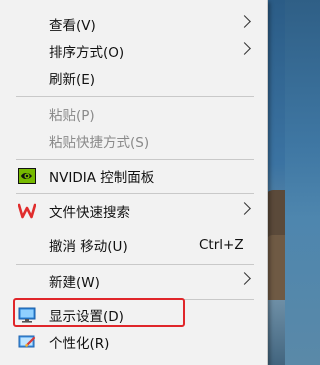 The height and width of the screenshot is (365, 320). Describe the element at coordinates (221, 245) in the screenshot. I see `shortcut-text: Ctrl+Z` at that location.